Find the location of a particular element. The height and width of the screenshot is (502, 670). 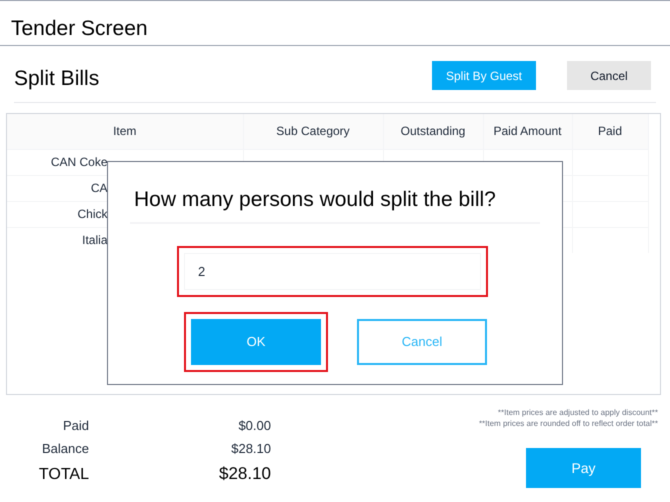

column-header: Sub Category is located at coordinates (313, 131).